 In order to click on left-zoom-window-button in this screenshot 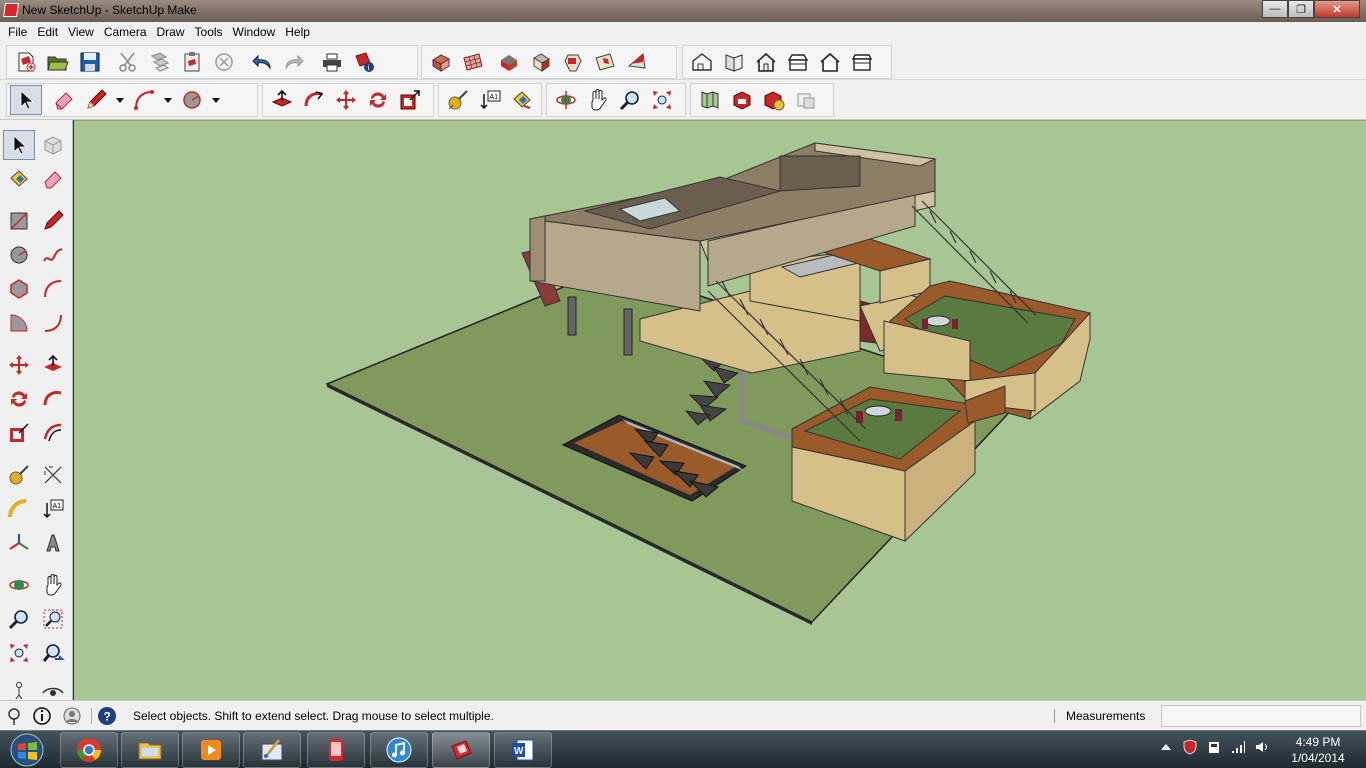, I will do `click(53, 619)`.